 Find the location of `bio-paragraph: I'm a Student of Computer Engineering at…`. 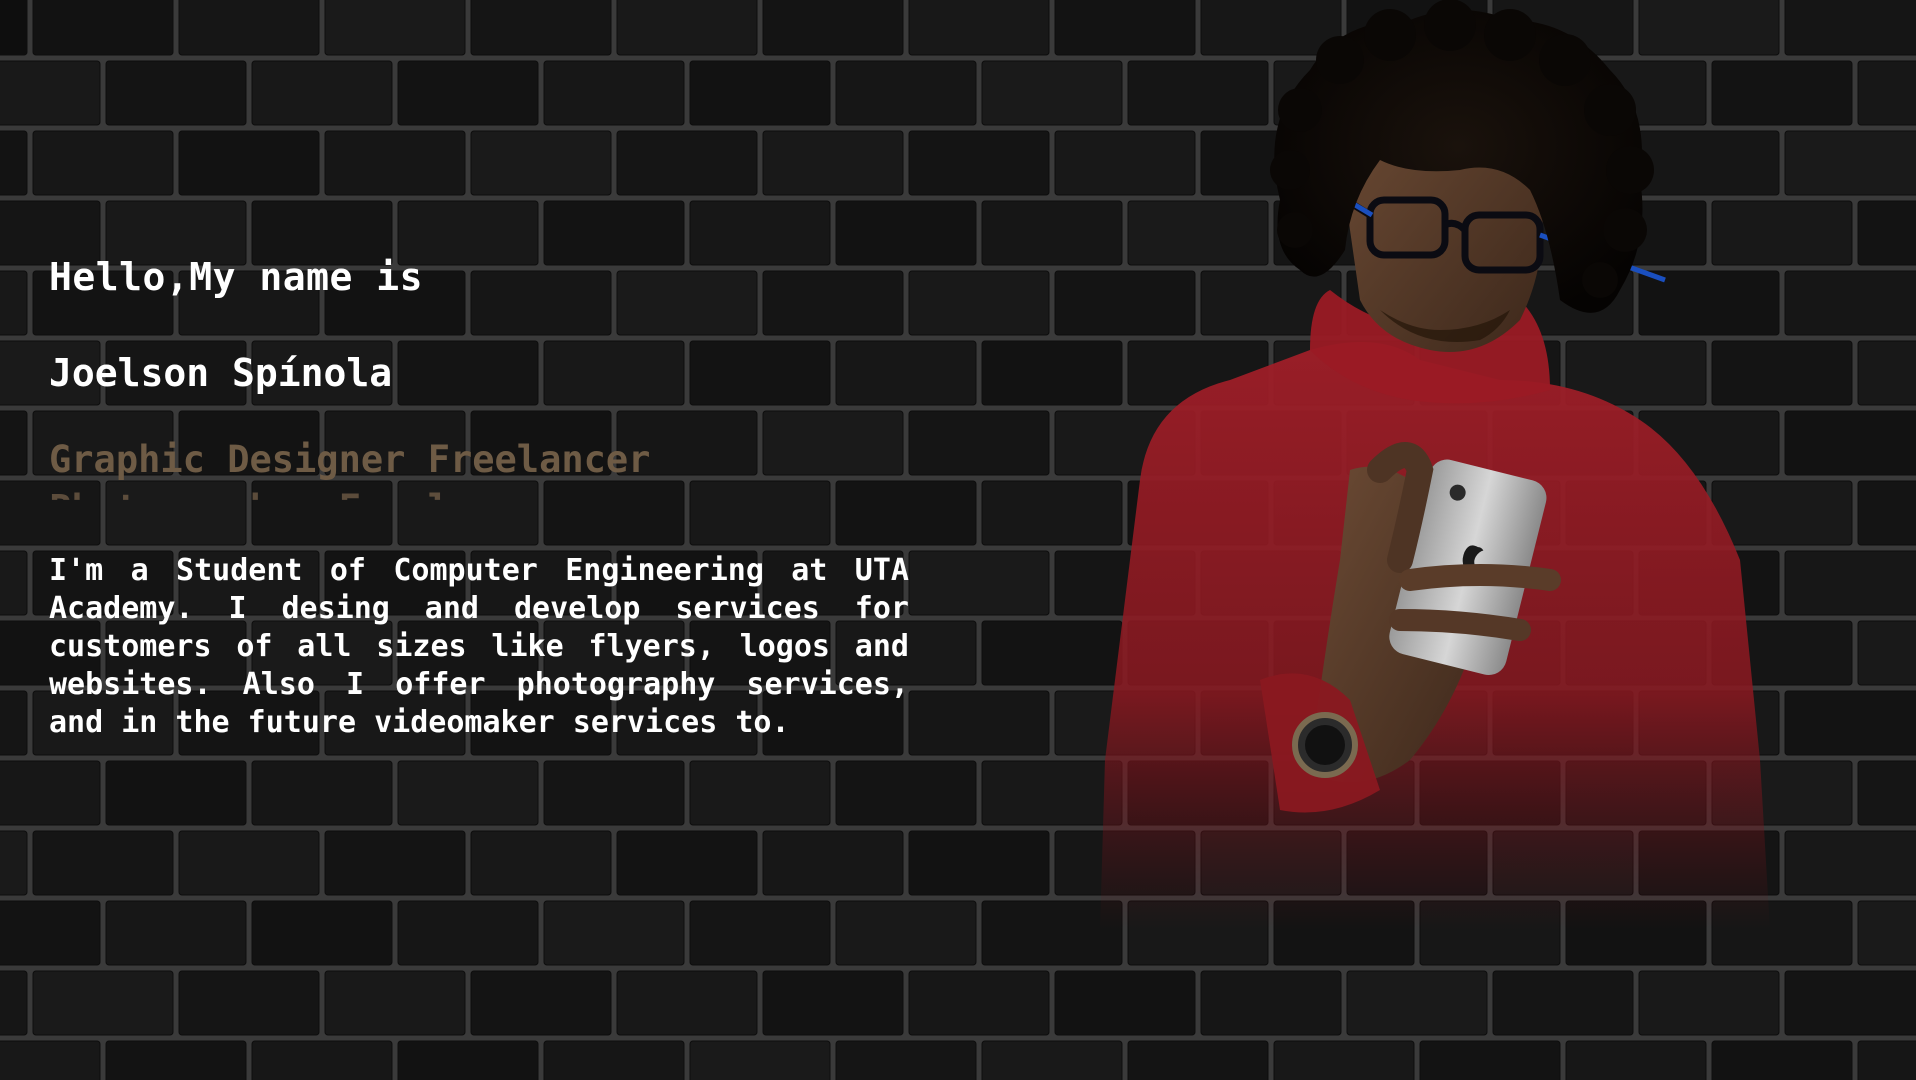

bio-paragraph: I'm a Student of Computer Engineering at… is located at coordinates (479, 647).